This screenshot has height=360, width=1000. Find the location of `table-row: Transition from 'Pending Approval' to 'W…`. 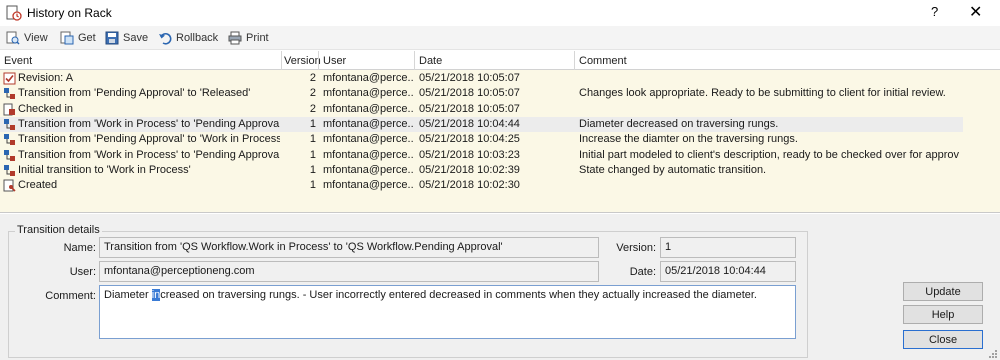

table-row: Transition from 'Pending Approval' to 'W… is located at coordinates (481, 139).